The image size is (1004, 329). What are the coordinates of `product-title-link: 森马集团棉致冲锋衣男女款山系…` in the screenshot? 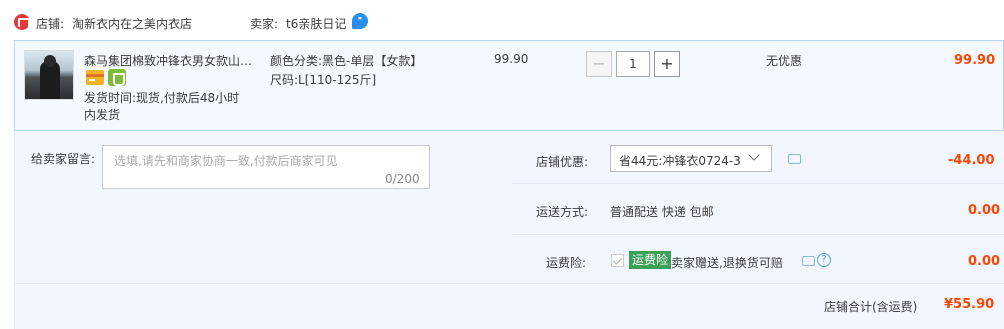 It's located at (173, 60).